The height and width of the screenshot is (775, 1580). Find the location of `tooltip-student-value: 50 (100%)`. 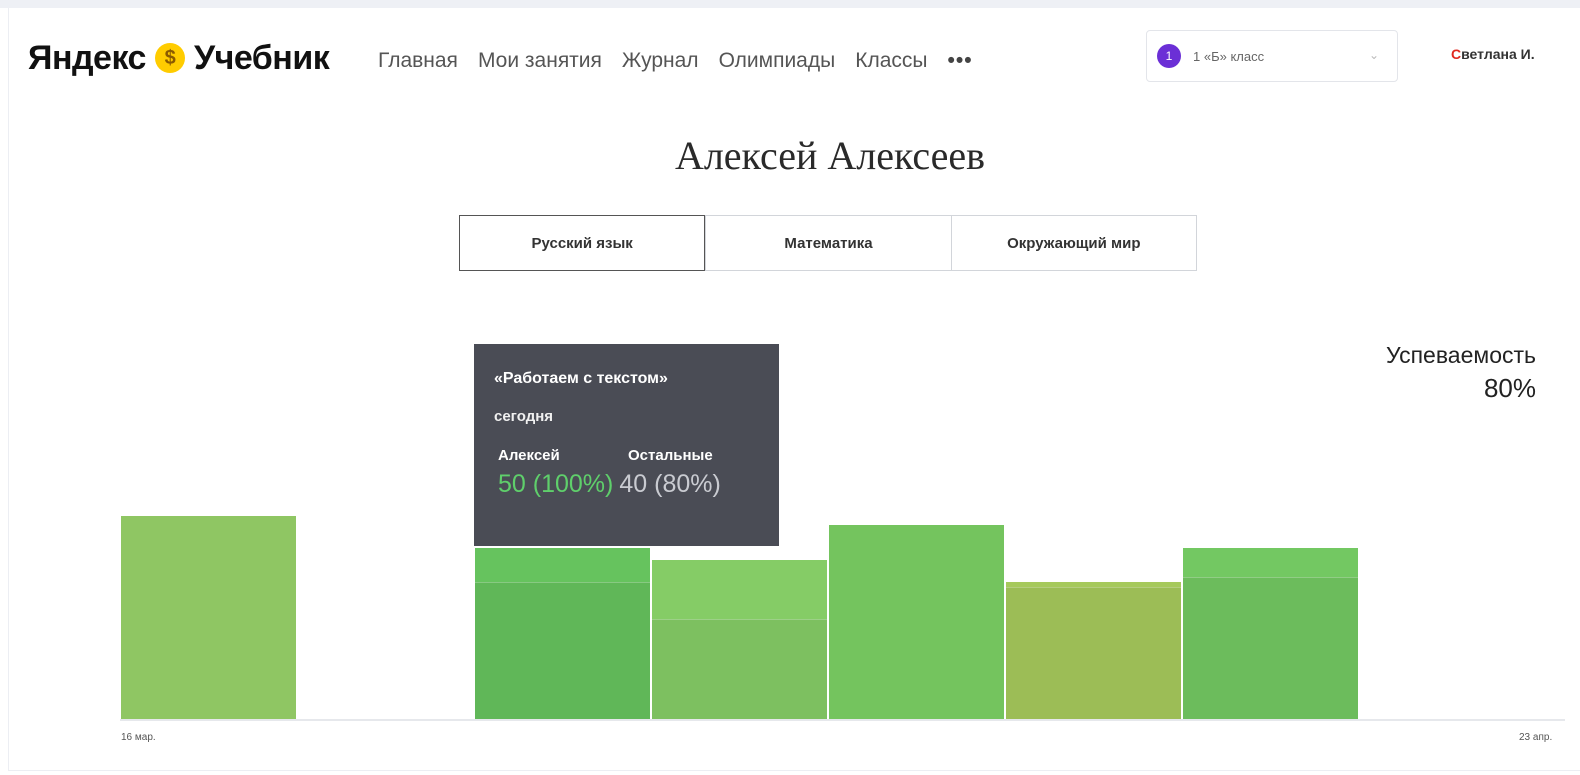

tooltip-student-value: 50 (100%) is located at coordinates (556, 484).